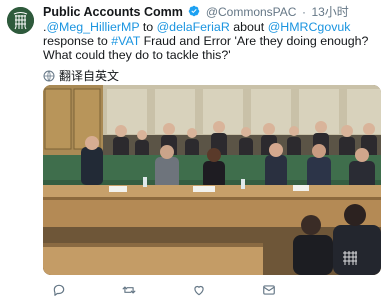  Describe the element at coordinates (309, 27) in the screenshot. I see `mention-link: @HMRCgovuk` at that location.